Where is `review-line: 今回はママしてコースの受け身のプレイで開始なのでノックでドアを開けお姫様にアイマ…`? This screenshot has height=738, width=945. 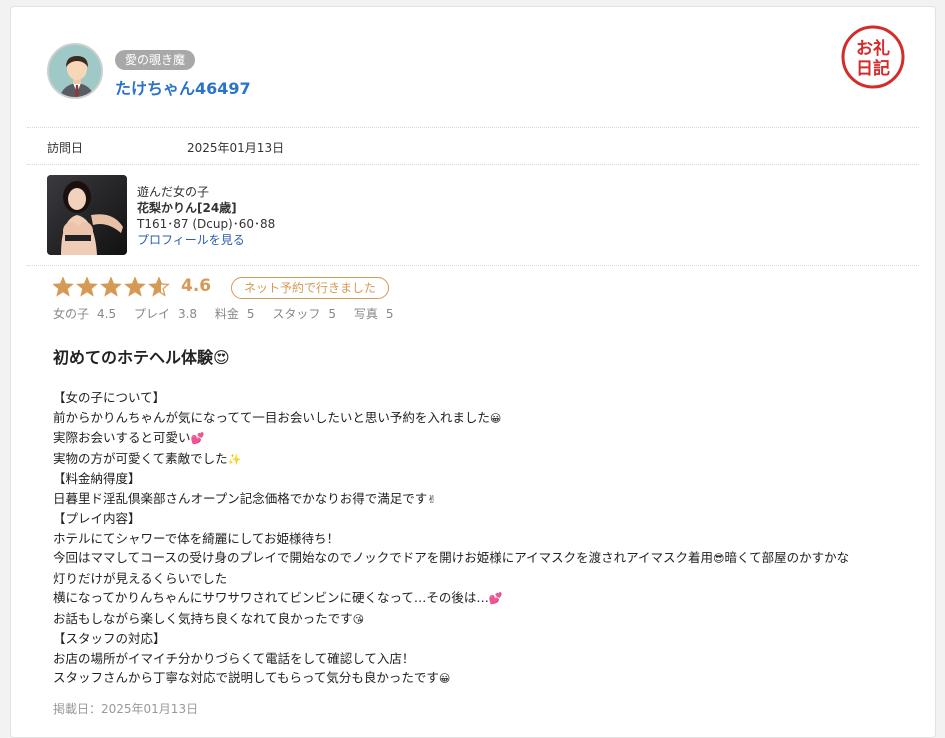 review-line: 今回はママしてコースの受け身のプレイで開始なのでノックでドアを開けお姫様にアイマ… is located at coordinates (451, 557).